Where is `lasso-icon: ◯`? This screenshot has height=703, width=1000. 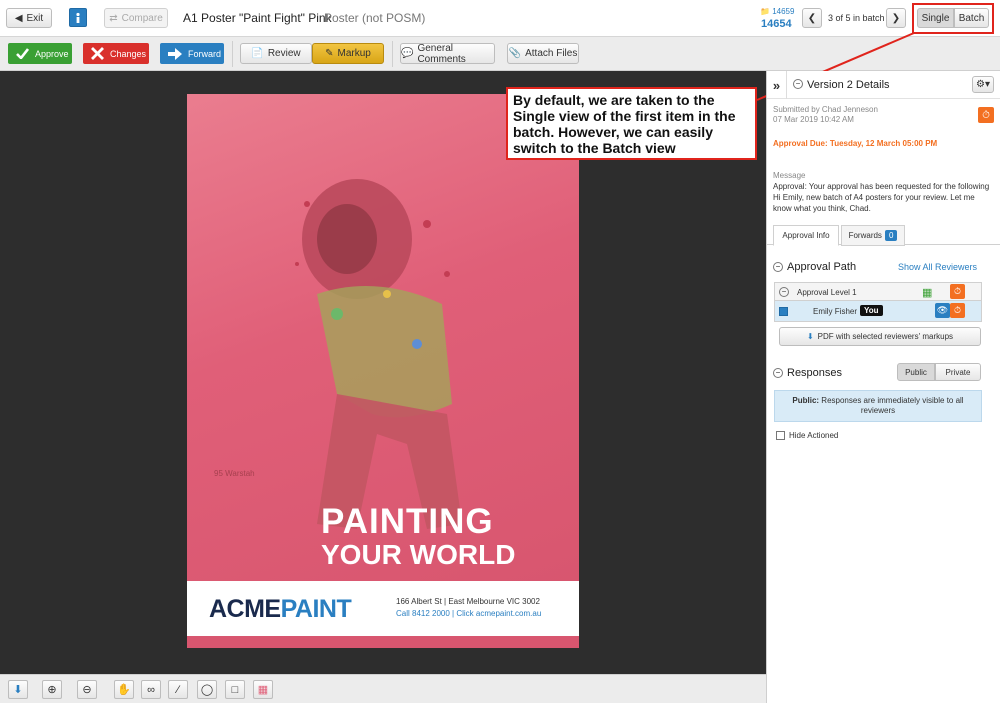 lasso-icon: ◯ is located at coordinates (207, 690).